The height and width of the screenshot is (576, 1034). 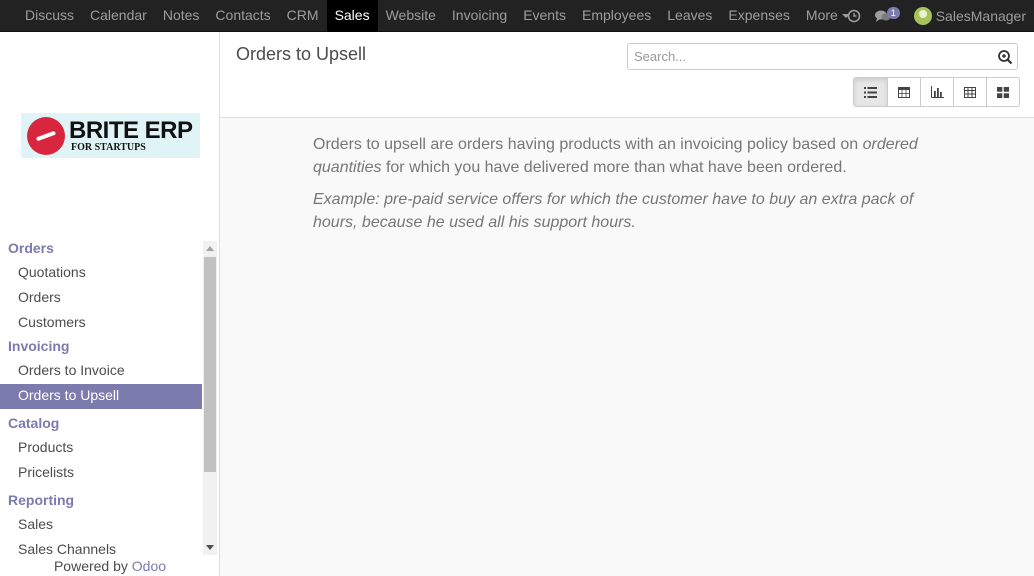 I want to click on sidebar-scrollbar, so click(x=210, y=398).